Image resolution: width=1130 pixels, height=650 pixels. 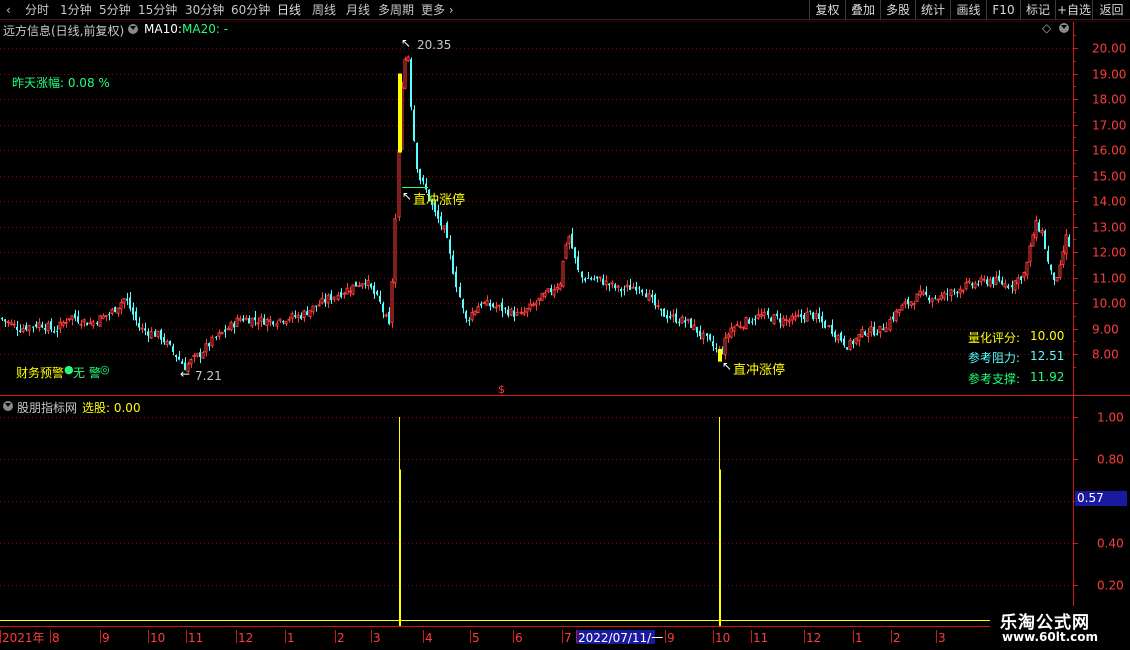 What do you see at coordinates (47, 407) in the screenshot?
I see `sub-panel-title: 股朋指标网` at bounding box center [47, 407].